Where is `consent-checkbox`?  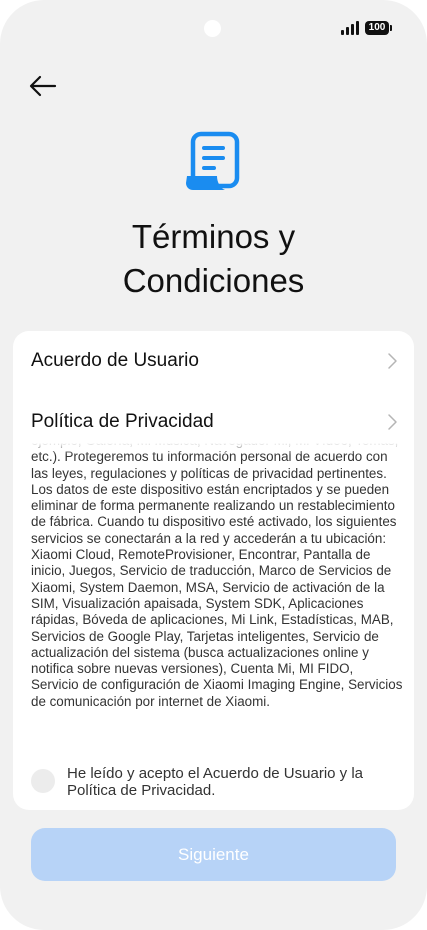
consent-checkbox is located at coordinates (43, 781).